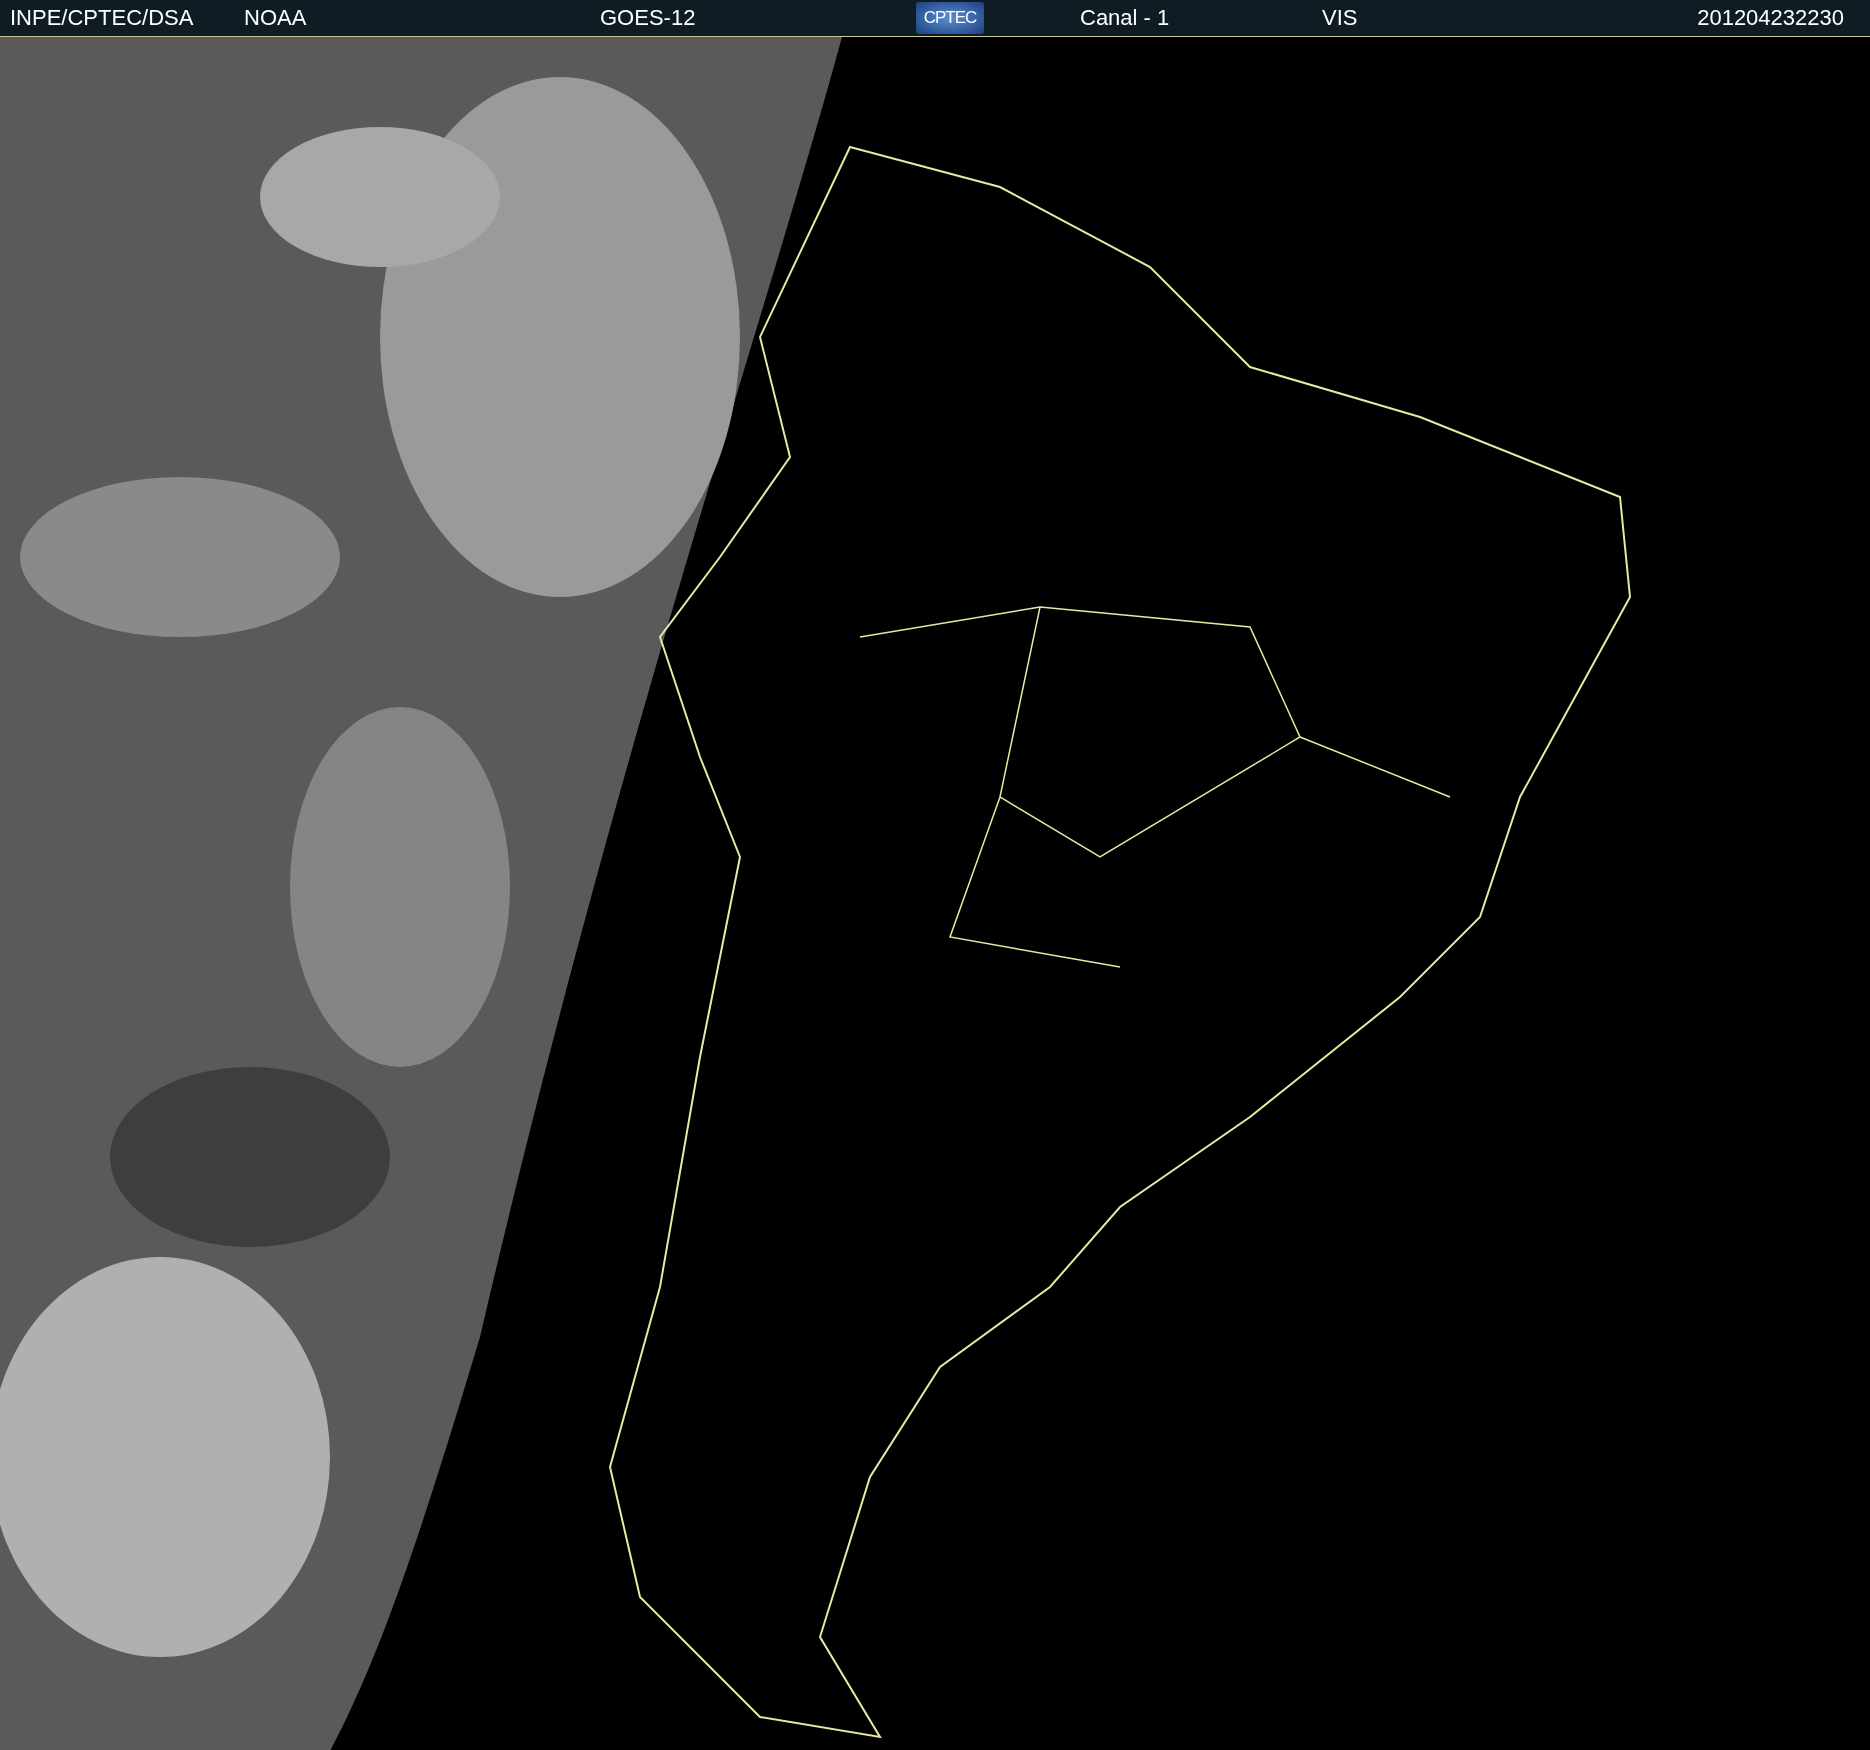 The height and width of the screenshot is (1750, 1870). I want to click on logo: CPTEC, so click(950, 18).